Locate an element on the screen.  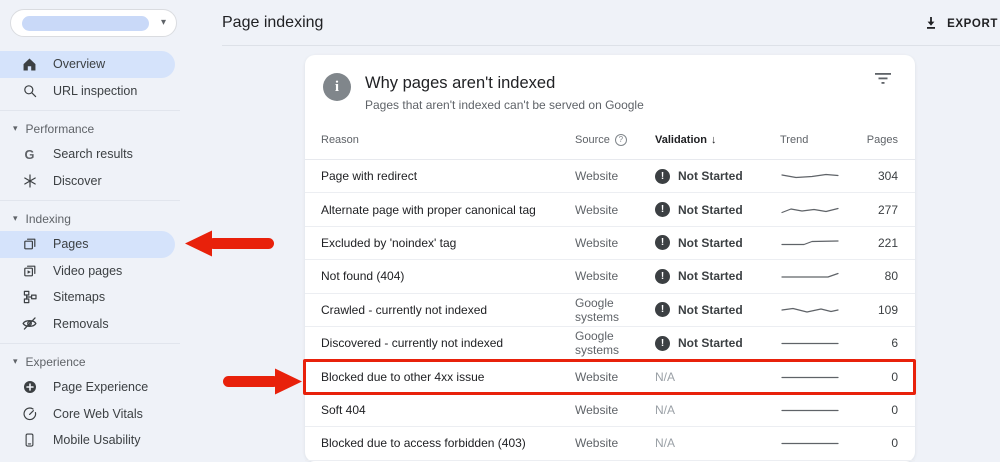
column-header-validation: Validation ↓ is located at coordinates (717, 140).